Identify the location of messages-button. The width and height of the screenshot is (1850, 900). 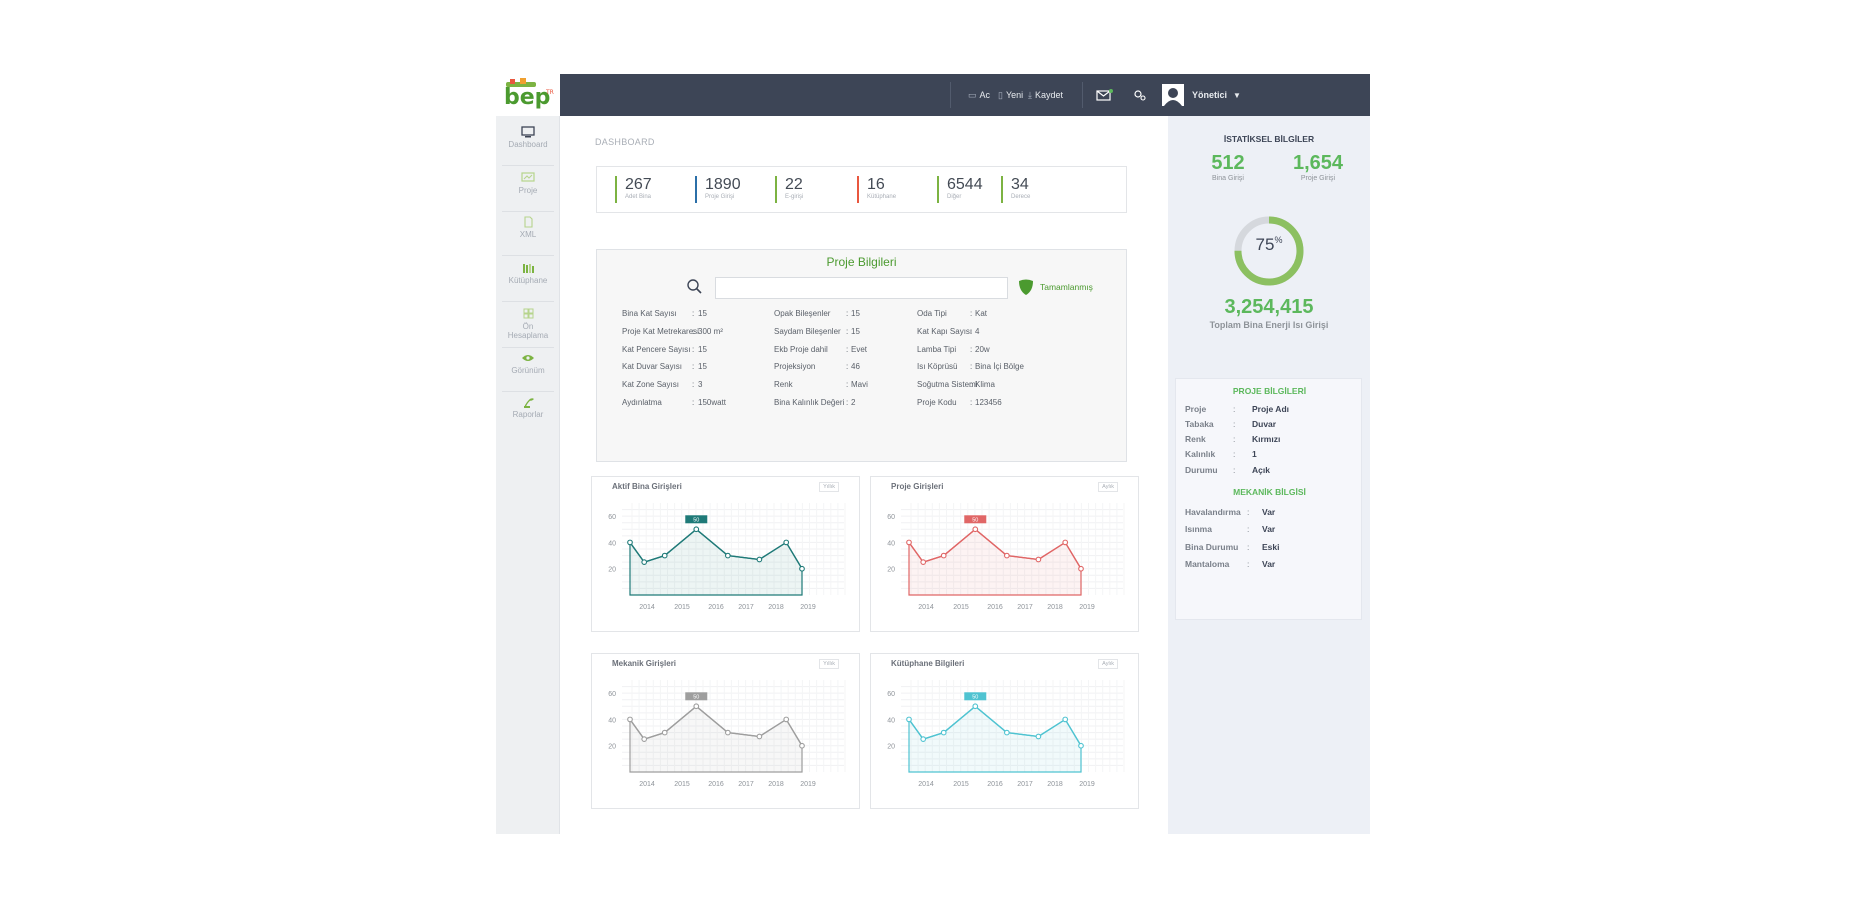
(1104, 95).